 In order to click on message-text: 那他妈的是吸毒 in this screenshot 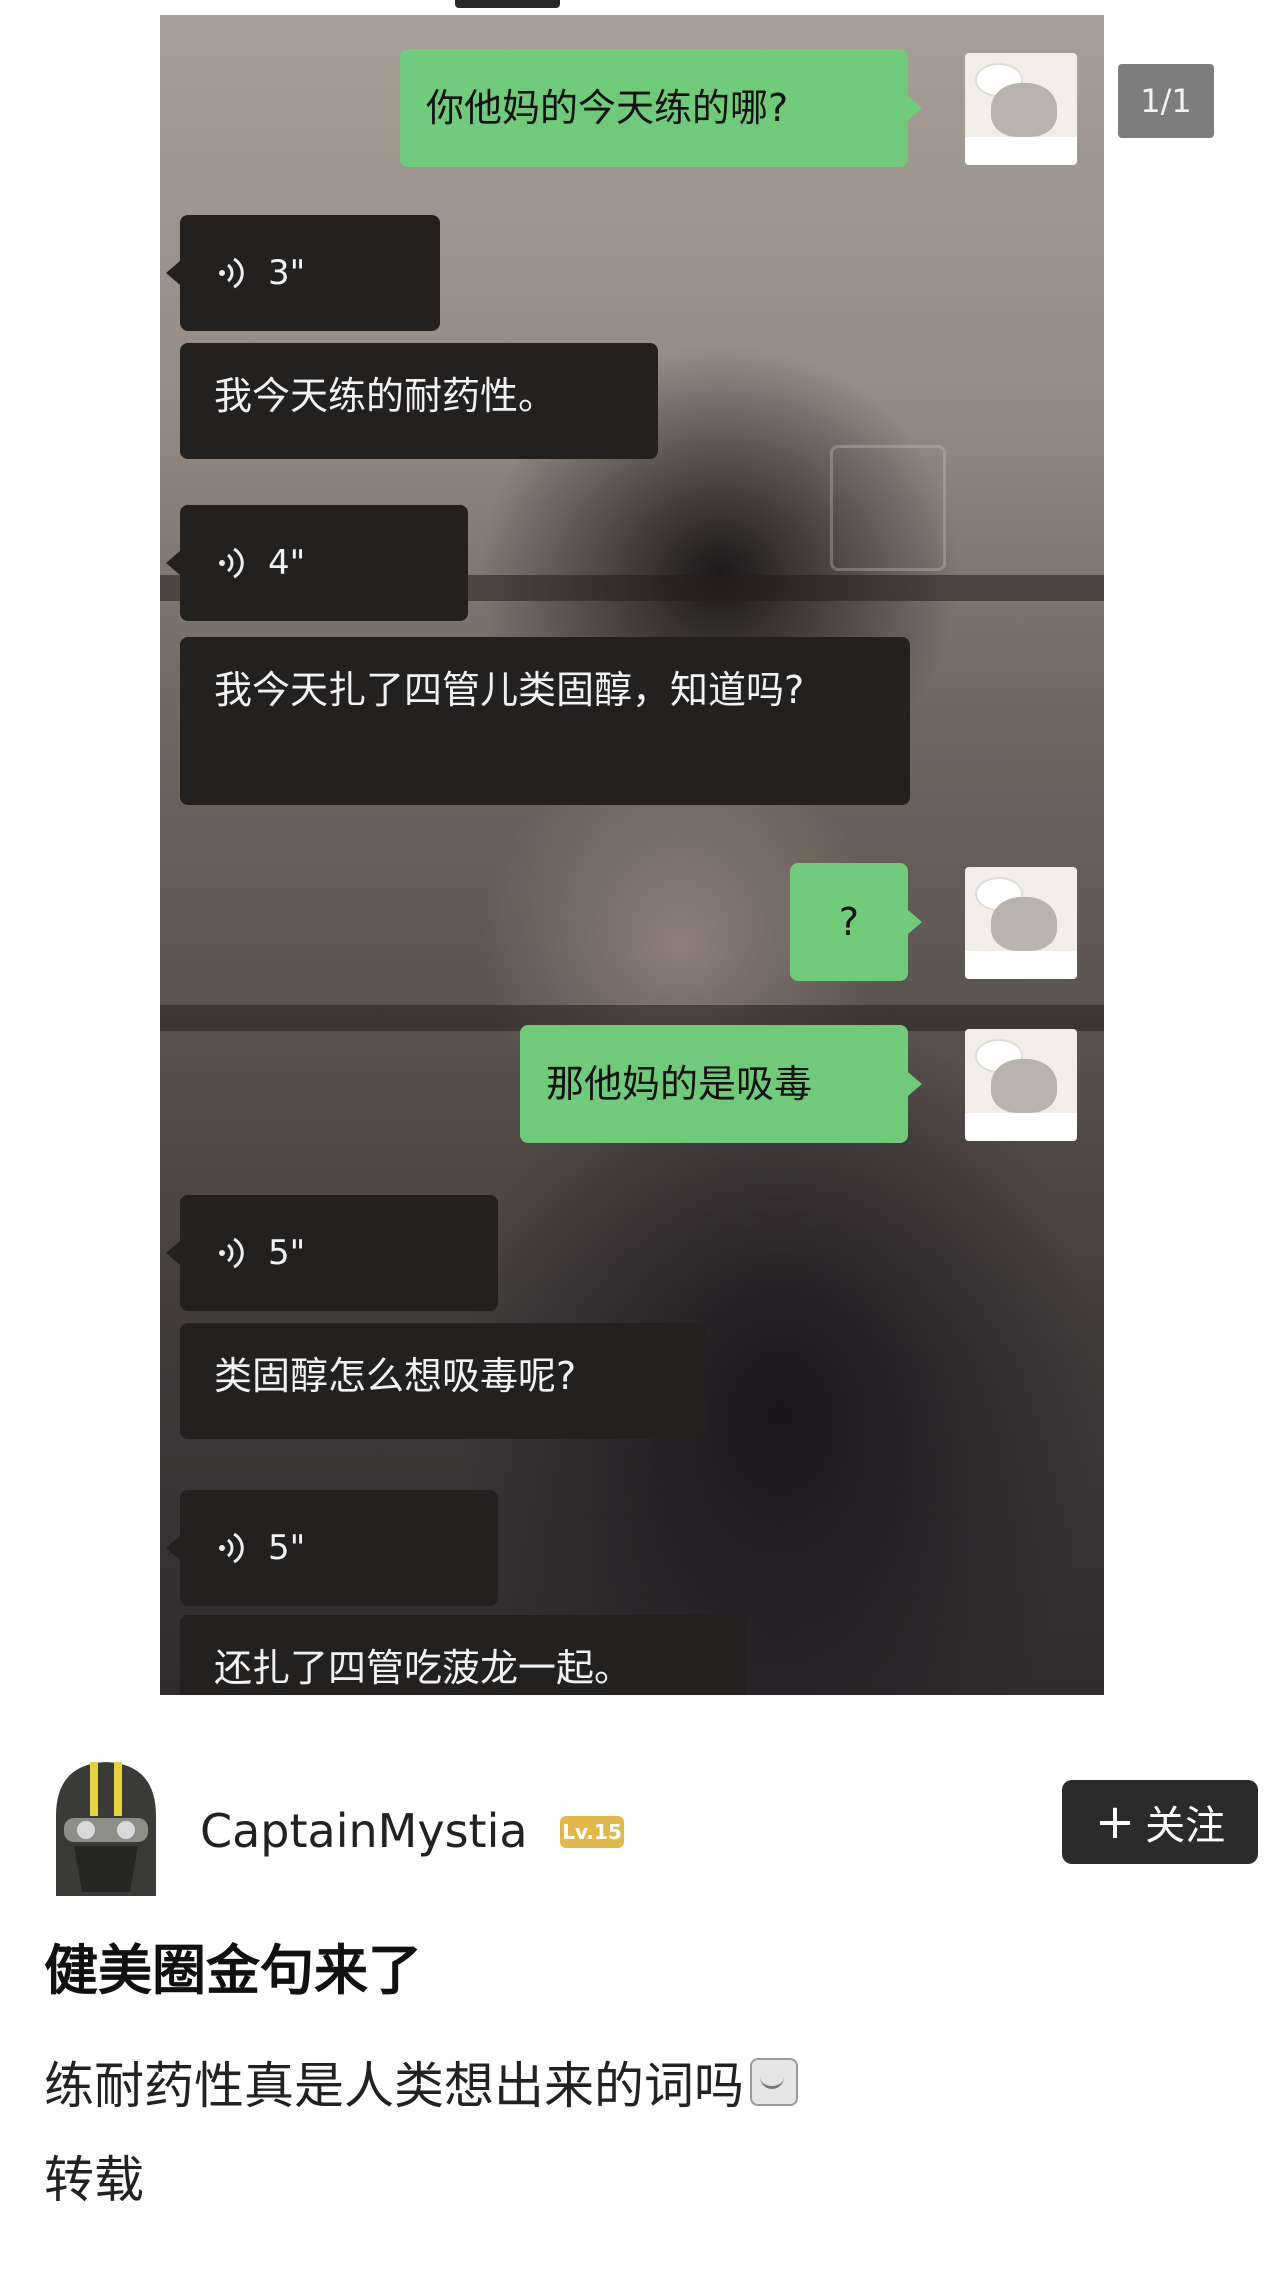, I will do `click(679, 1084)`.